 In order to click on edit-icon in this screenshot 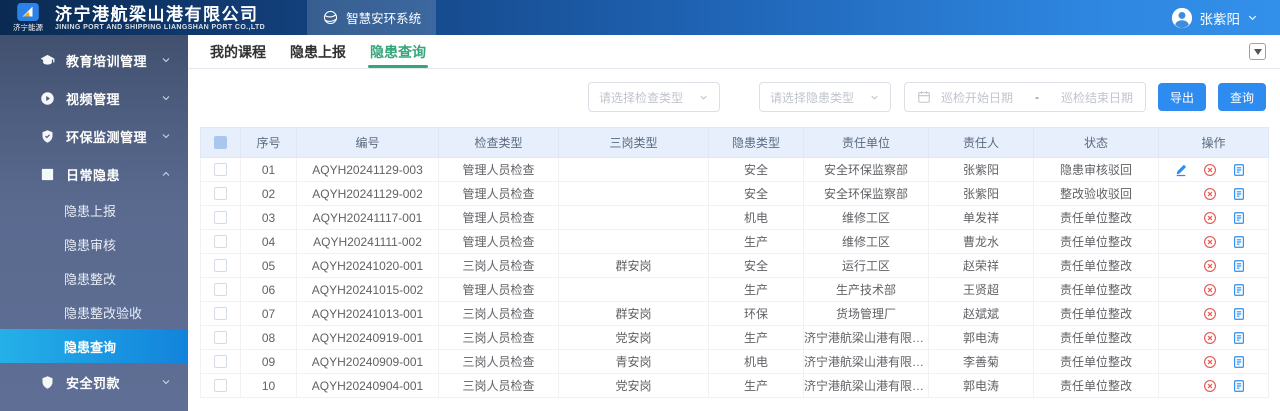, I will do `click(1181, 170)`.